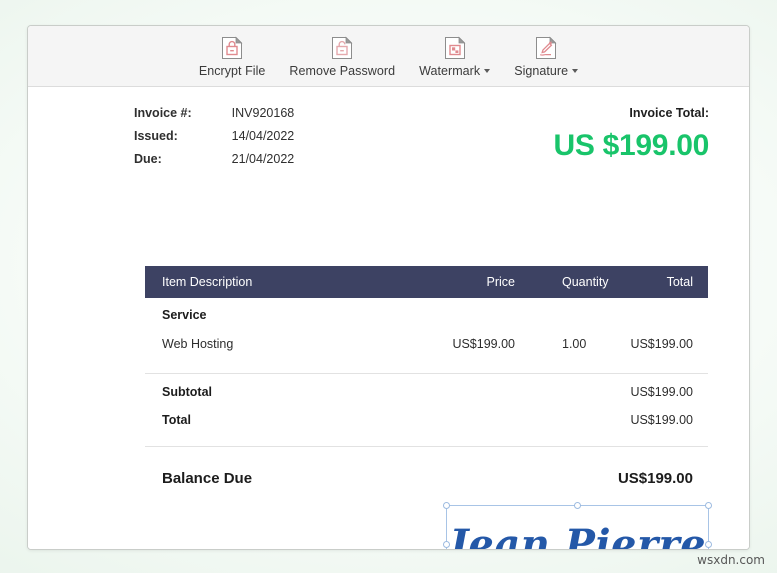  What do you see at coordinates (446, 544) in the screenshot?
I see `resize-handle-middle-left` at bounding box center [446, 544].